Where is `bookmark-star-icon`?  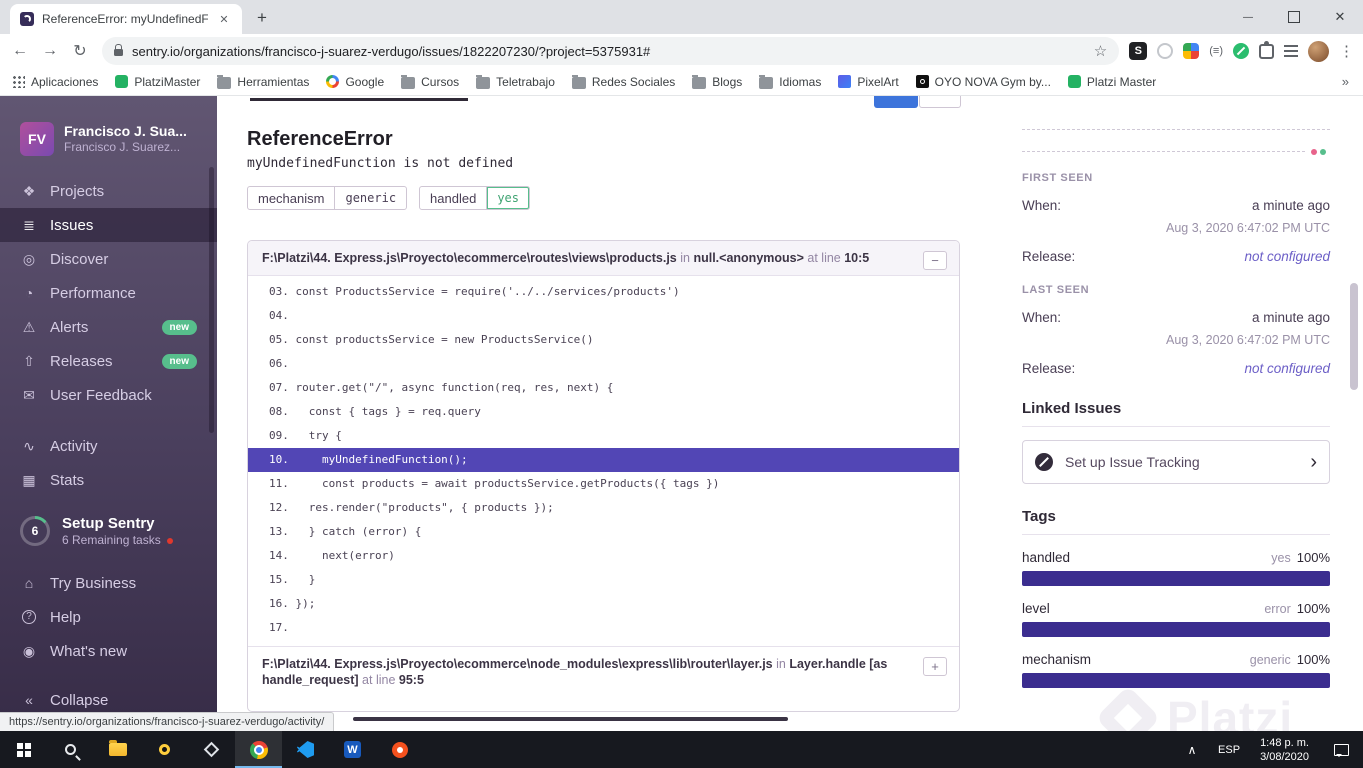 bookmark-star-icon is located at coordinates (1100, 51).